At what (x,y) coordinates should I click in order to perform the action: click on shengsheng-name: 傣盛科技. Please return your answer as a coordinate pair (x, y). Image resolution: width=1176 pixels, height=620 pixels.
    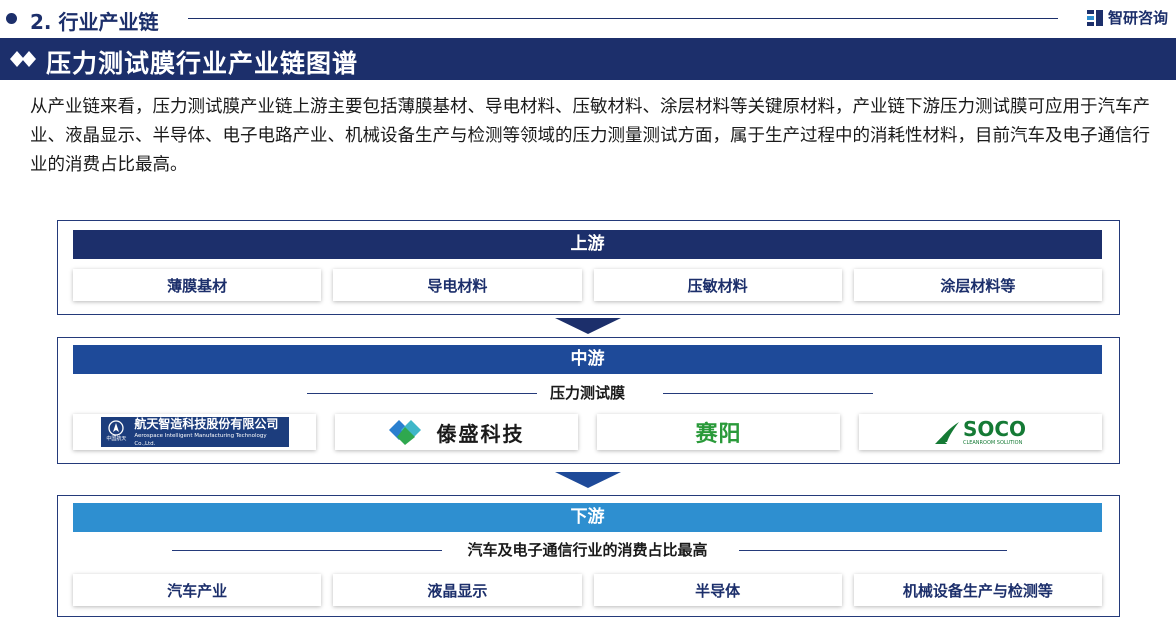
    Looking at the image, I should click on (480, 433).